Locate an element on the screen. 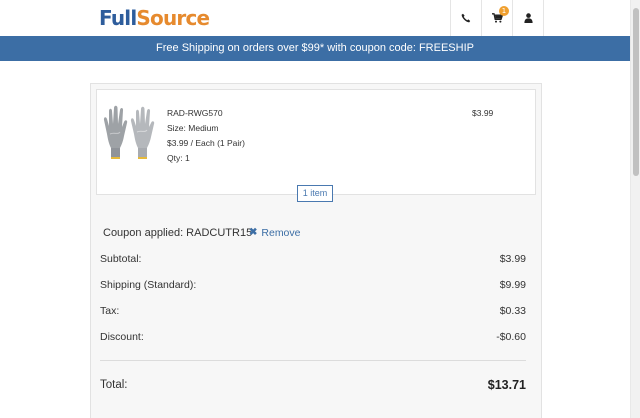 This screenshot has width=640, height=418. discount-label: Discount: is located at coordinates (122, 337).